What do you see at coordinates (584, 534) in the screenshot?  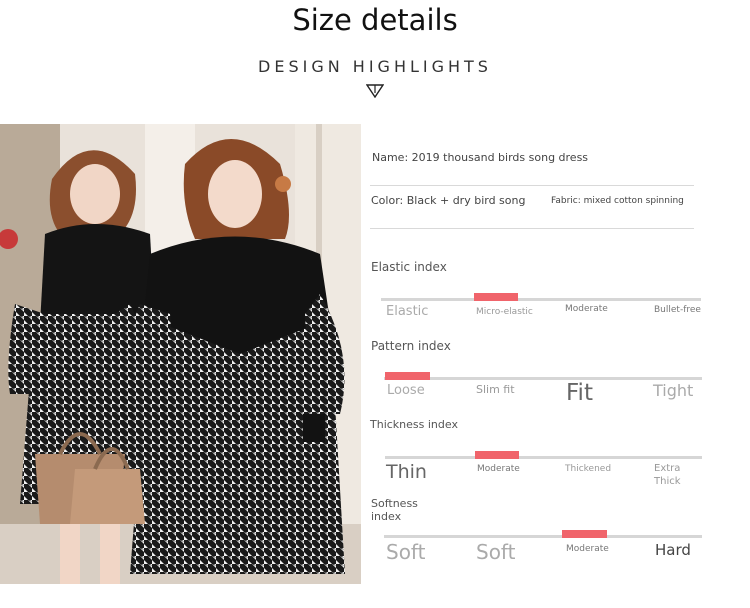 I see `softness-index-marker` at bounding box center [584, 534].